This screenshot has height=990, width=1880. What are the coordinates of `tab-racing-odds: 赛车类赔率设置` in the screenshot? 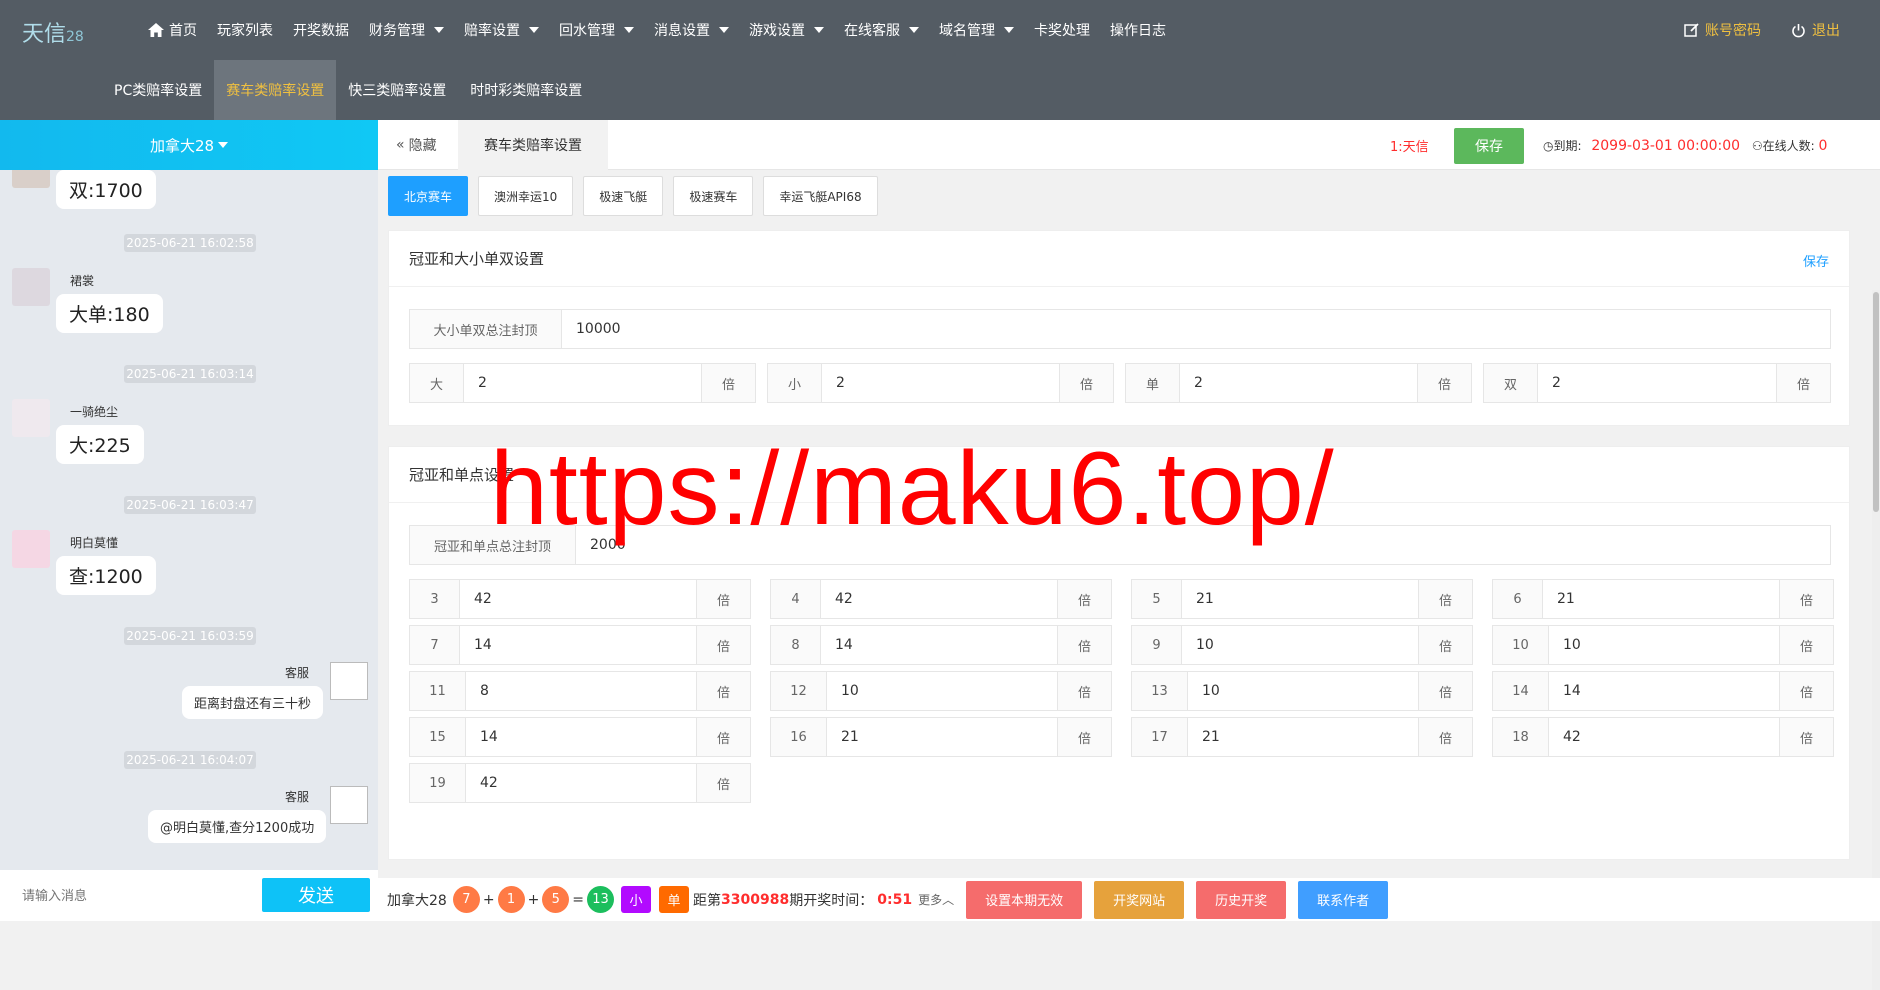 It's located at (275, 90).